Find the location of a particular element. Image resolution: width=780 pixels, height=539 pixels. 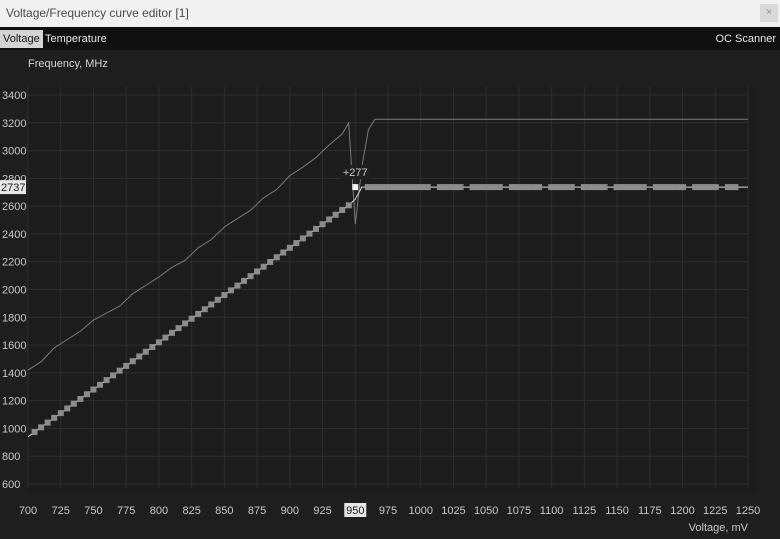

tab-voltage: Voltage is located at coordinates (21, 39).